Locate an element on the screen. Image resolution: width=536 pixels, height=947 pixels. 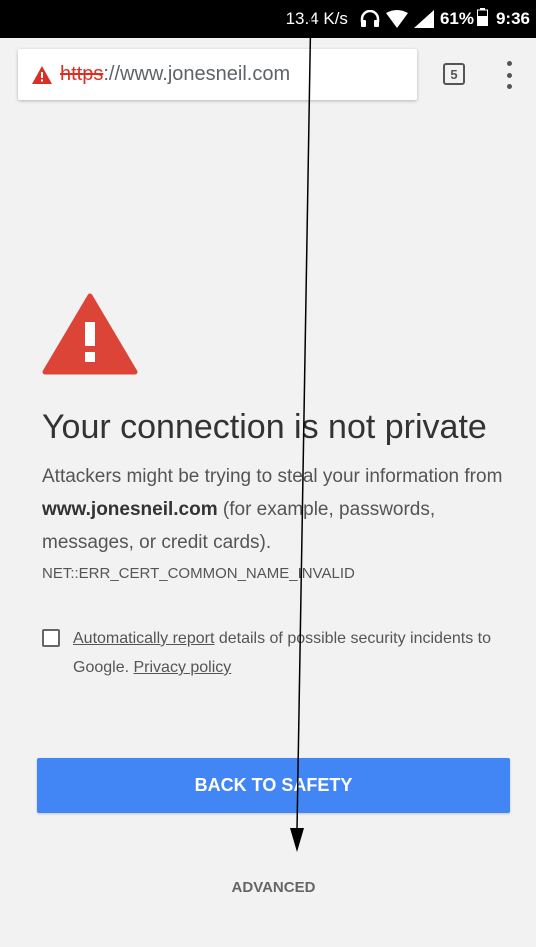
url-host: ://www.jonesneil.com is located at coordinates (197, 74).